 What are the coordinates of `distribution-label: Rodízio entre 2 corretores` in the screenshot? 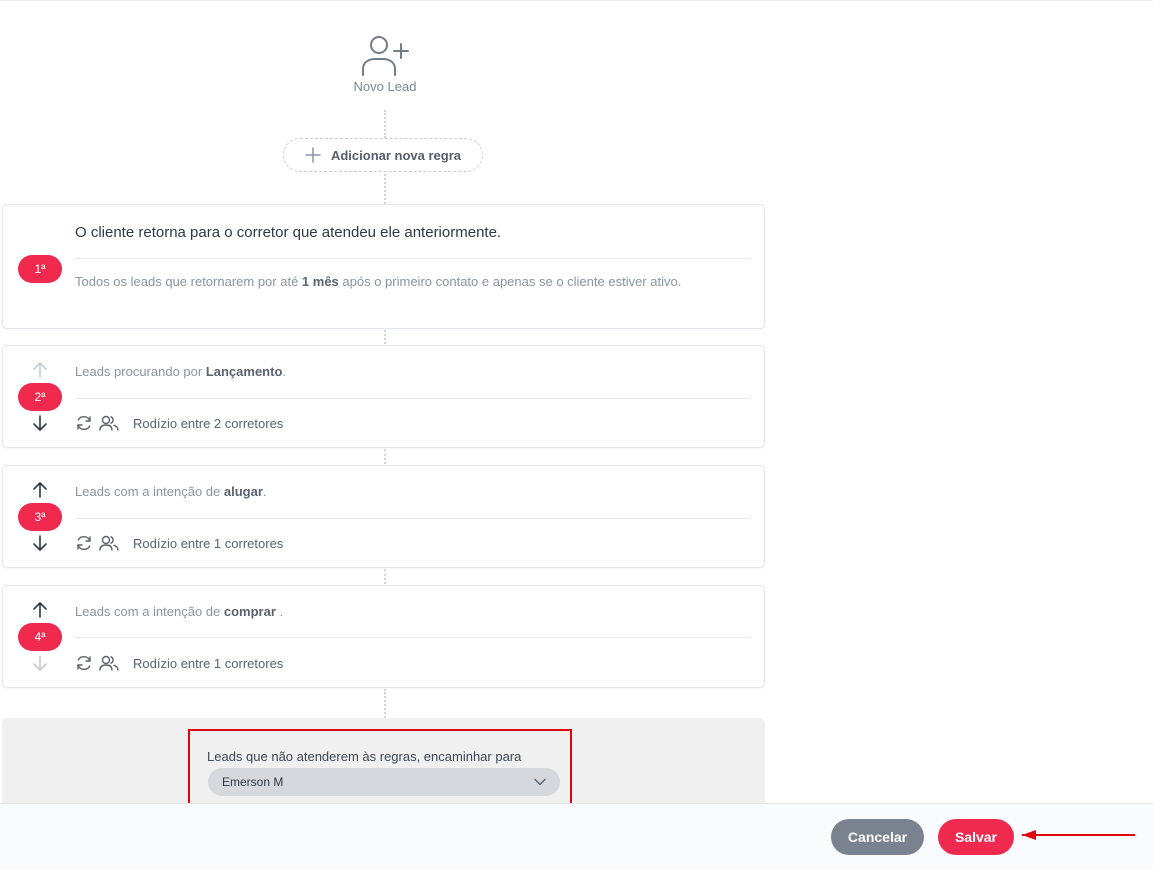 It's located at (208, 423).